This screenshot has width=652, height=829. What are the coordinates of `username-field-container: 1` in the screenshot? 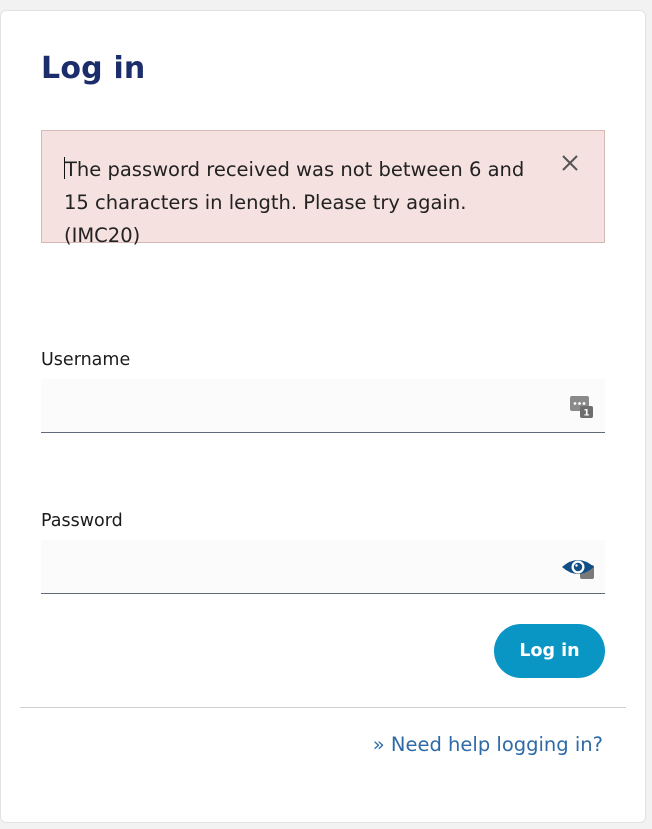 It's located at (323, 406).